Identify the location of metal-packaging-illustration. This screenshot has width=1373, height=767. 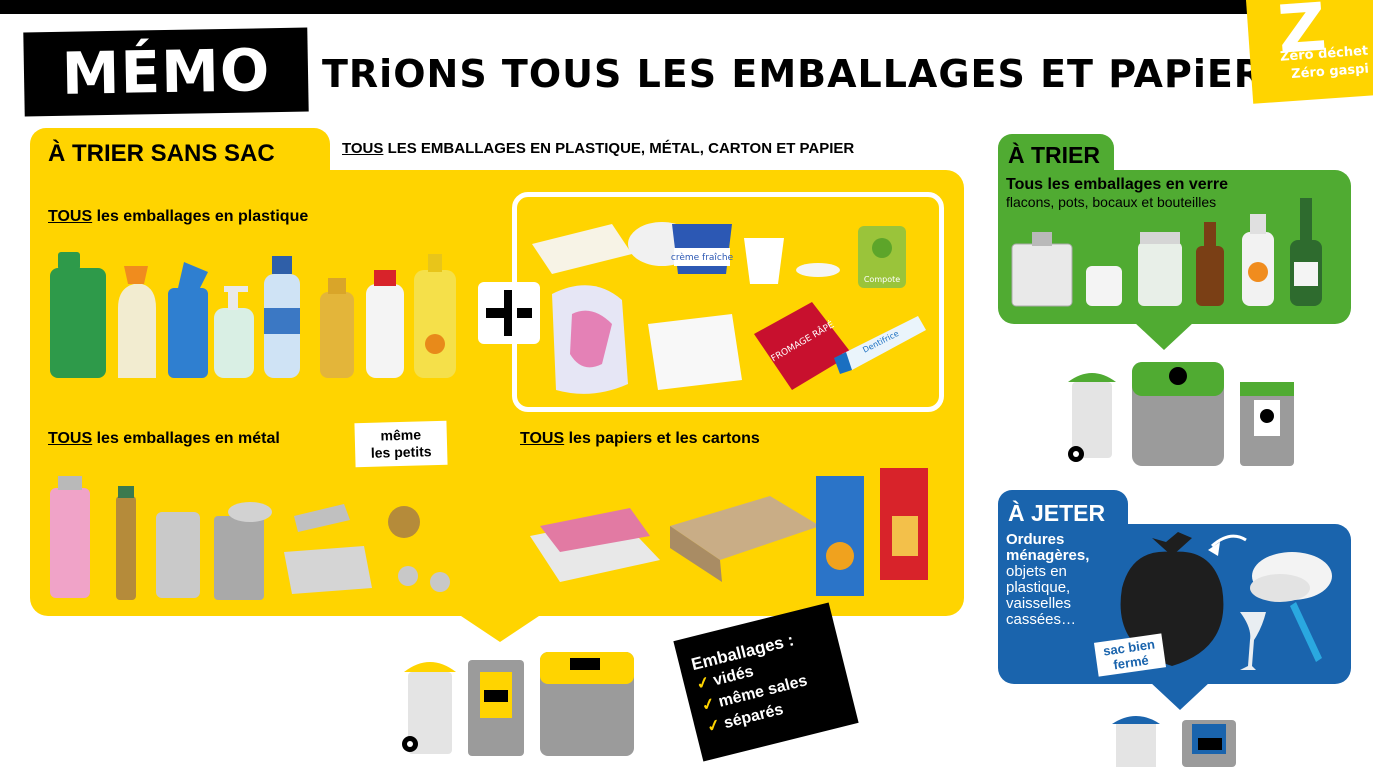
(250, 538).